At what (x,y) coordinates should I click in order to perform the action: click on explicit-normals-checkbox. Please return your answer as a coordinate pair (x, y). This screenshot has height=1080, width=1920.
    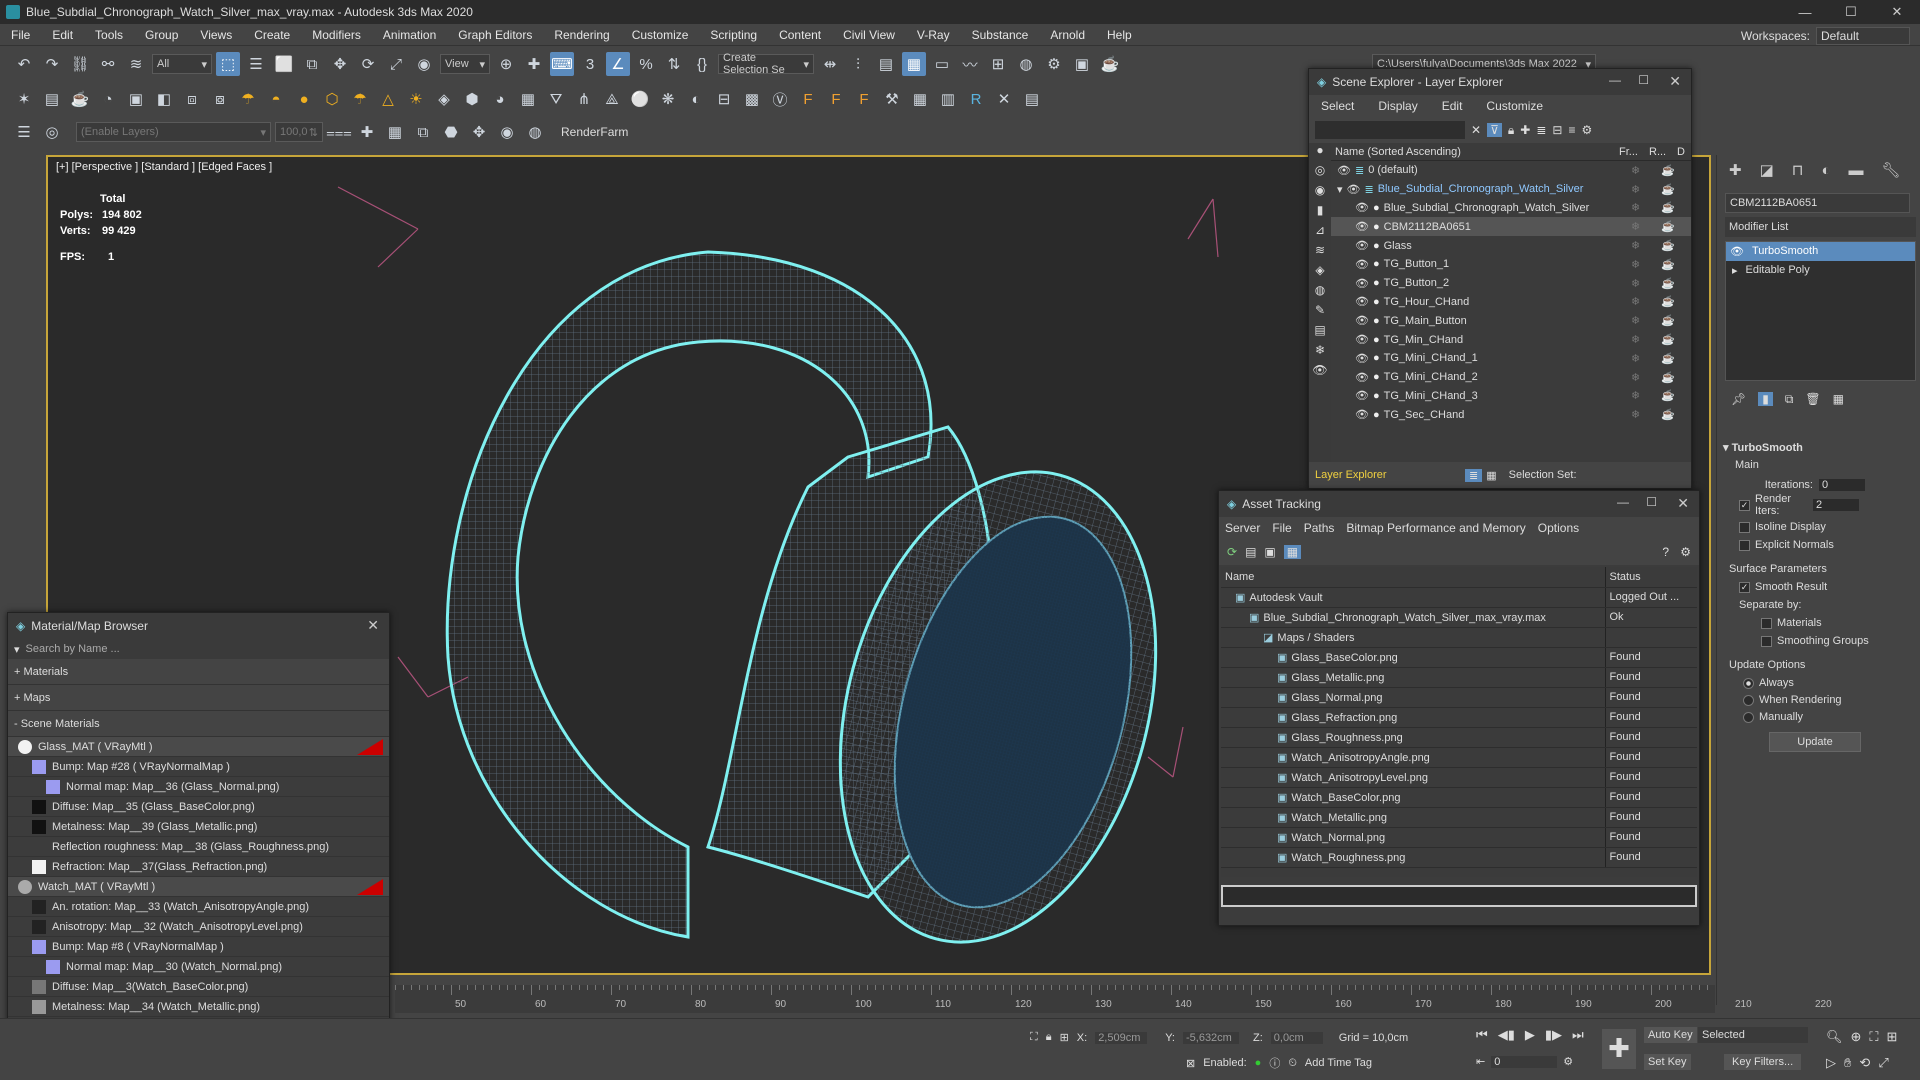
    Looking at the image, I should click on (1744, 545).